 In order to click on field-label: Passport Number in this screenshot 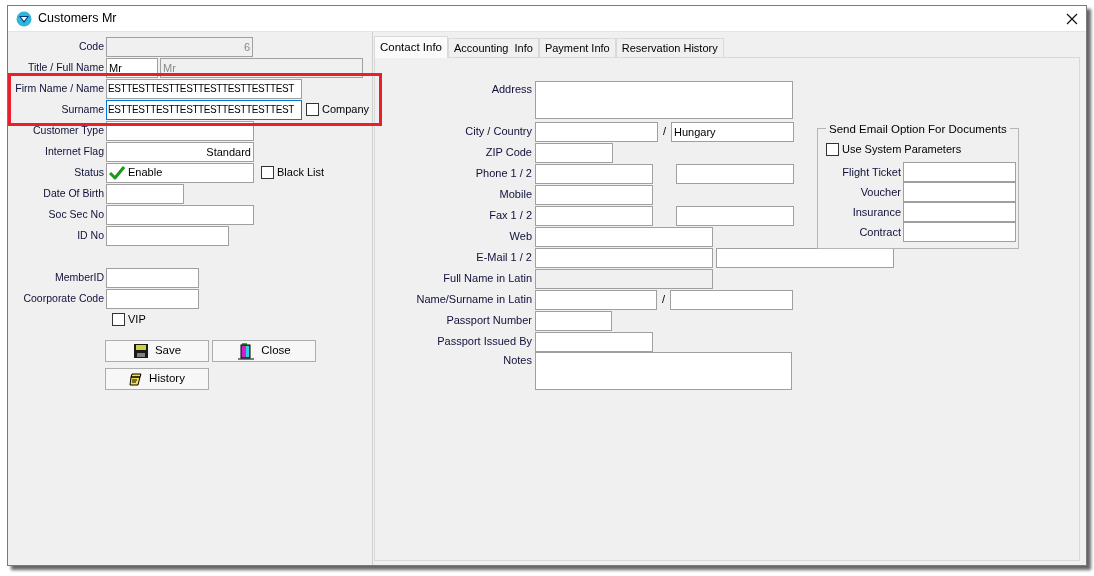, I will do `click(489, 321)`.